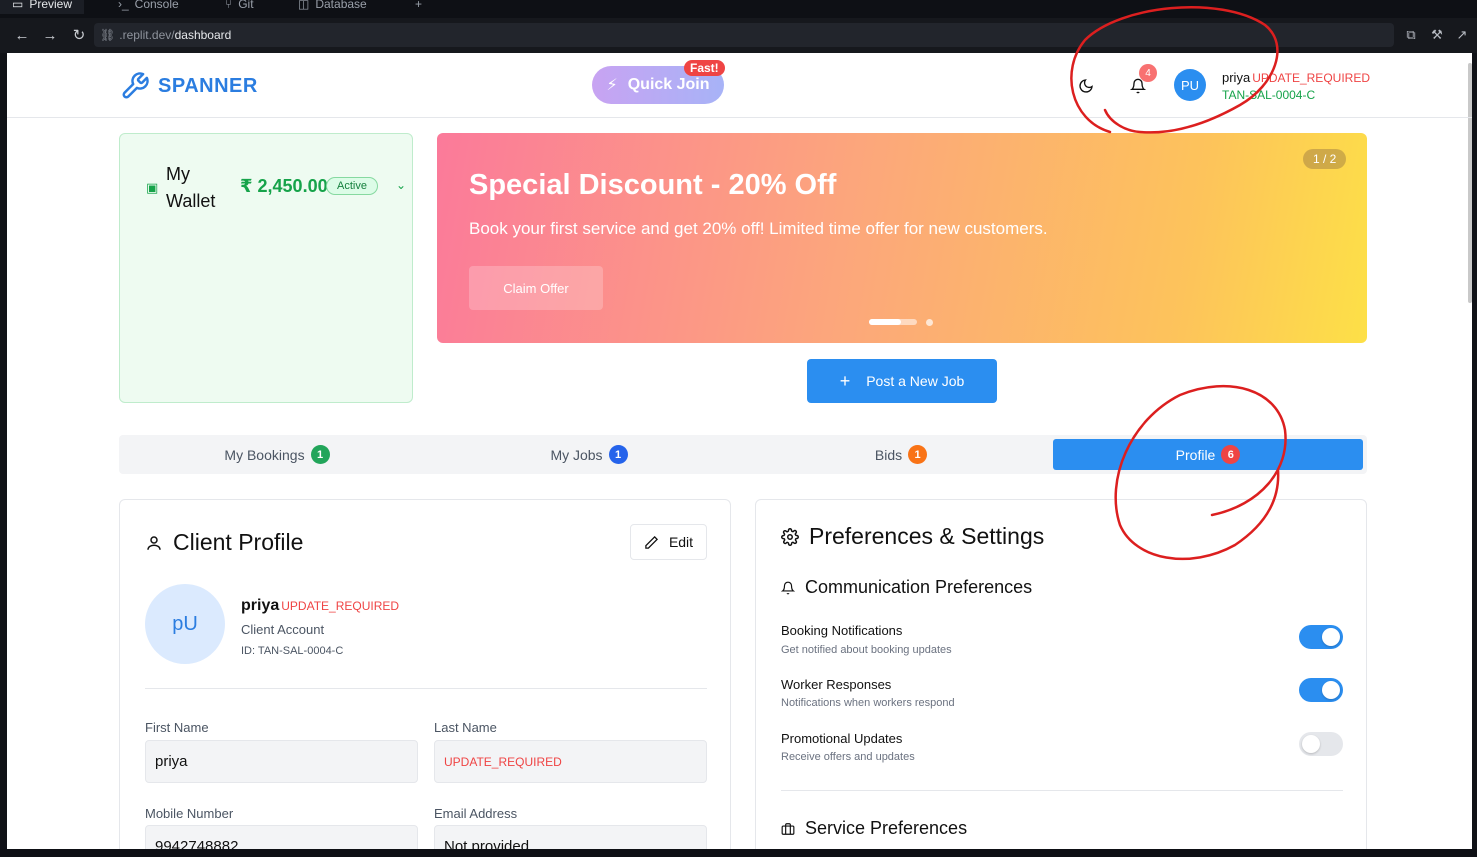  What do you see at coordinates (239, 7) in the screenshot?
I see `tab-git: ⑂ Git` at bounding box center [239, 7].